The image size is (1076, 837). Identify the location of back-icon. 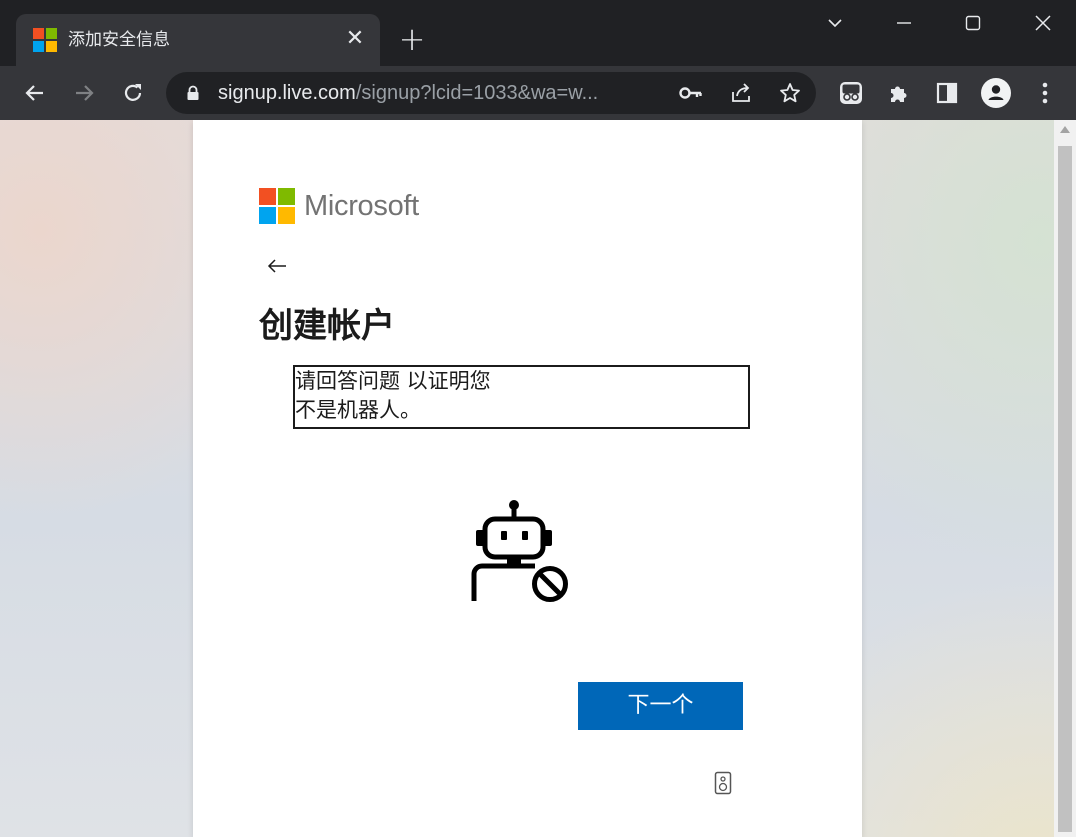
(35, 93).